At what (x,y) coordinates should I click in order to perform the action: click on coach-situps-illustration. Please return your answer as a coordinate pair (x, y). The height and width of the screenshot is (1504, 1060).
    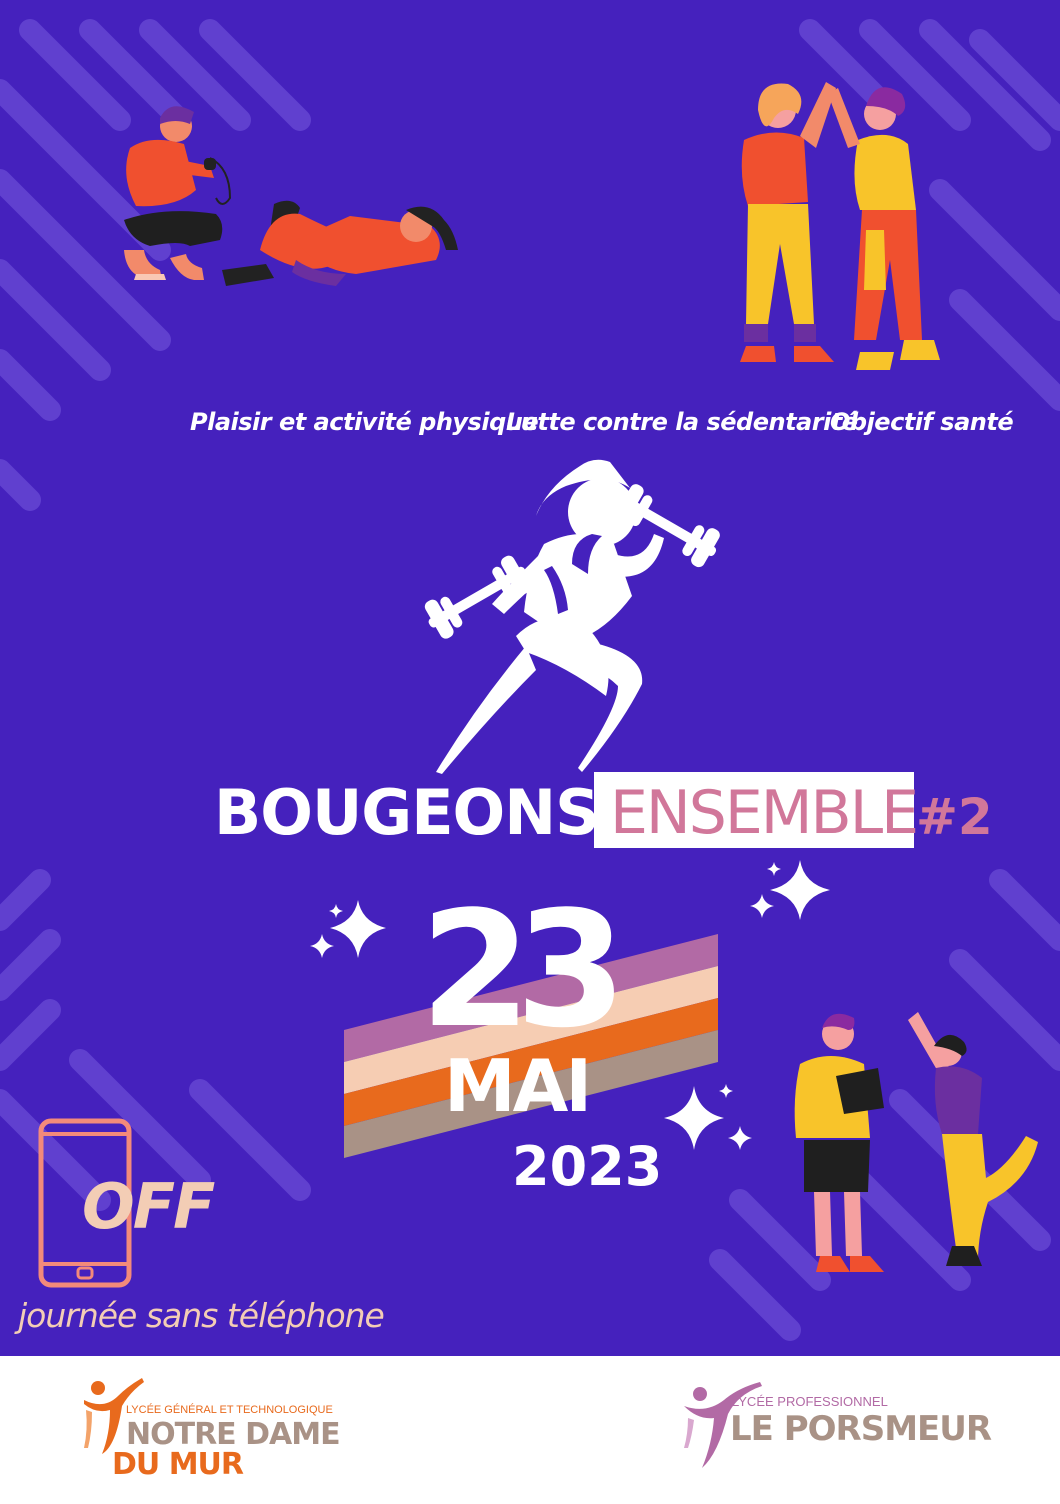
    Looking at the image, I should click on (291, 196).